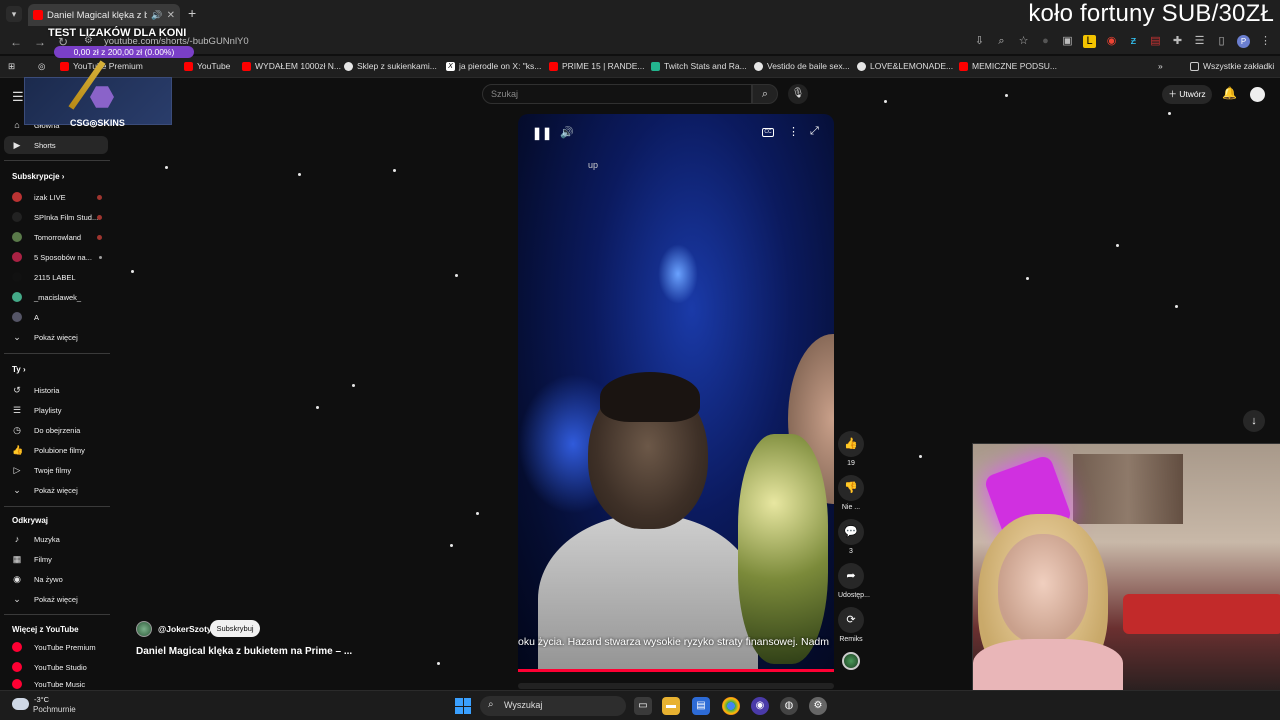  What do you see at coordinates (1177, 41) in the screenshot?
I see `extensions-puzzle-icon: ✚` at bounding box center [1177, 41].